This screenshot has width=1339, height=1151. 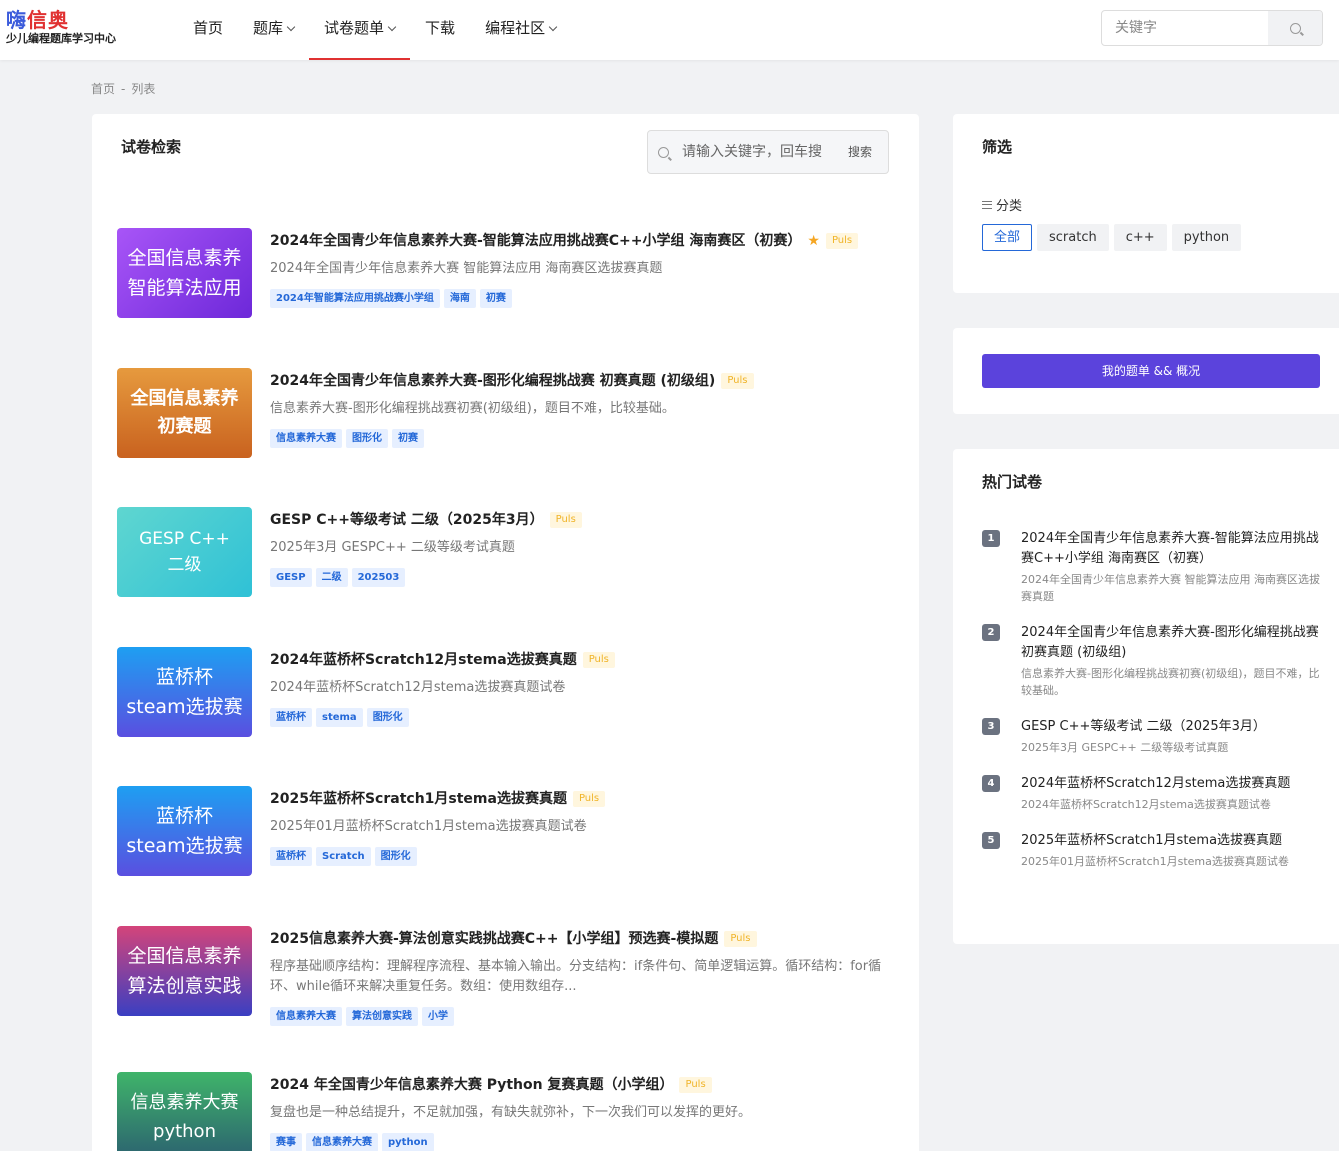 What do you see at coordinates (511, 1112) in the screenshot?
I see `paper-description: 复盘也是一种总结提升，不足就加强，有缺失就弥补，下一次我们可以发挥的更好。` at bounding box center [511, 1112].